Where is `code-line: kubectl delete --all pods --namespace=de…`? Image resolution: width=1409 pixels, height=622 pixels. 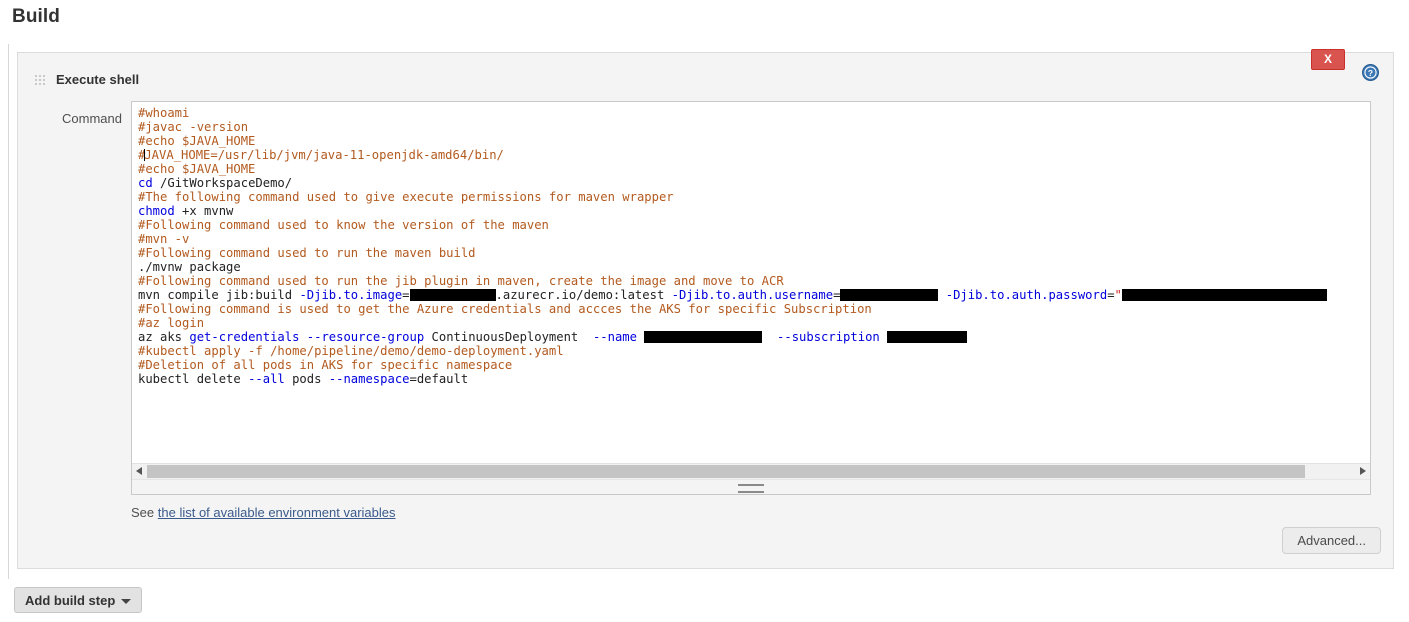
code-line: kubectl delete --all pods --namespace=de… is located at coordinates (754, 379).